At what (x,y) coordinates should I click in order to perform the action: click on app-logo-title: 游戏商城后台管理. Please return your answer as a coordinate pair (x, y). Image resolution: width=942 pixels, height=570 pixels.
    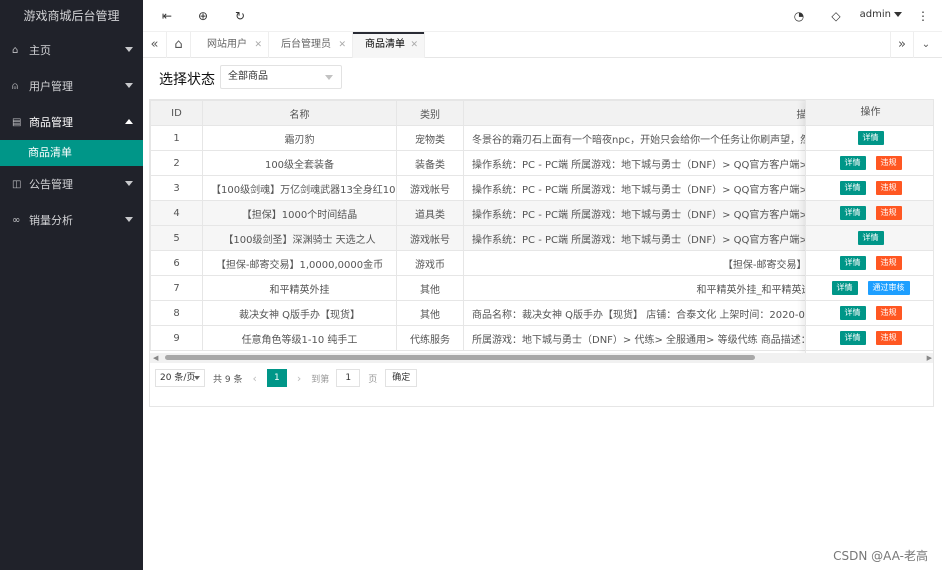
    Looking at the image, I should click on (71, 16).